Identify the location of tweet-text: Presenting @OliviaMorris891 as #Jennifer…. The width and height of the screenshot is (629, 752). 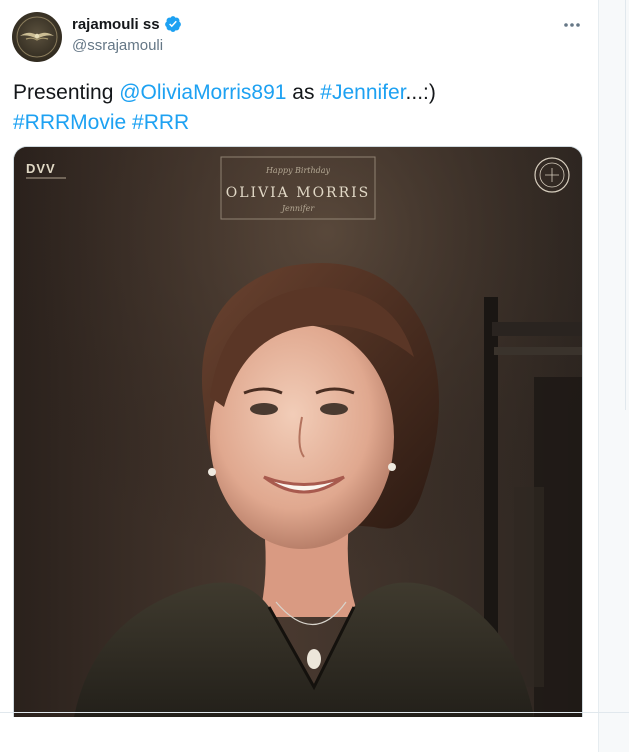
(298, 108).